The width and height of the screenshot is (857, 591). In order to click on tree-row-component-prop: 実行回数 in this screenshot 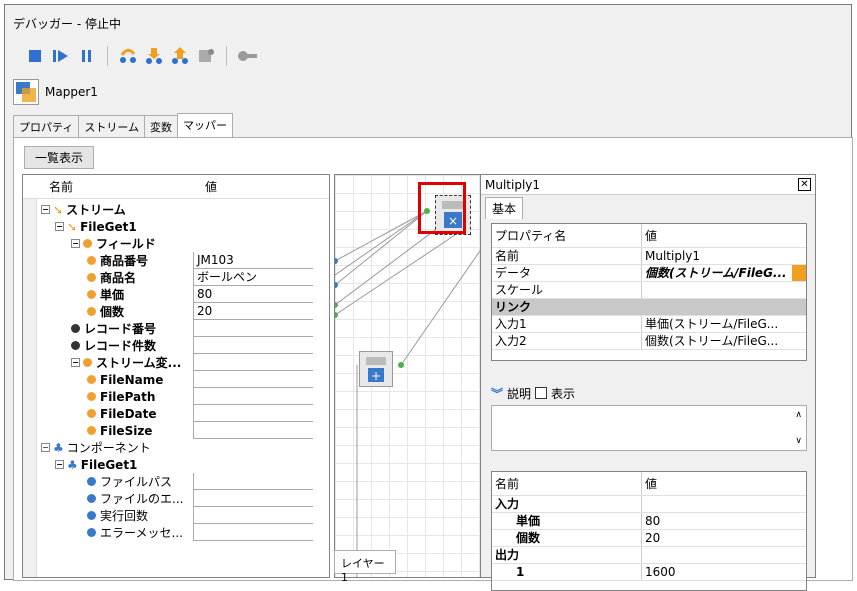, I will do `click(208, 515)`.